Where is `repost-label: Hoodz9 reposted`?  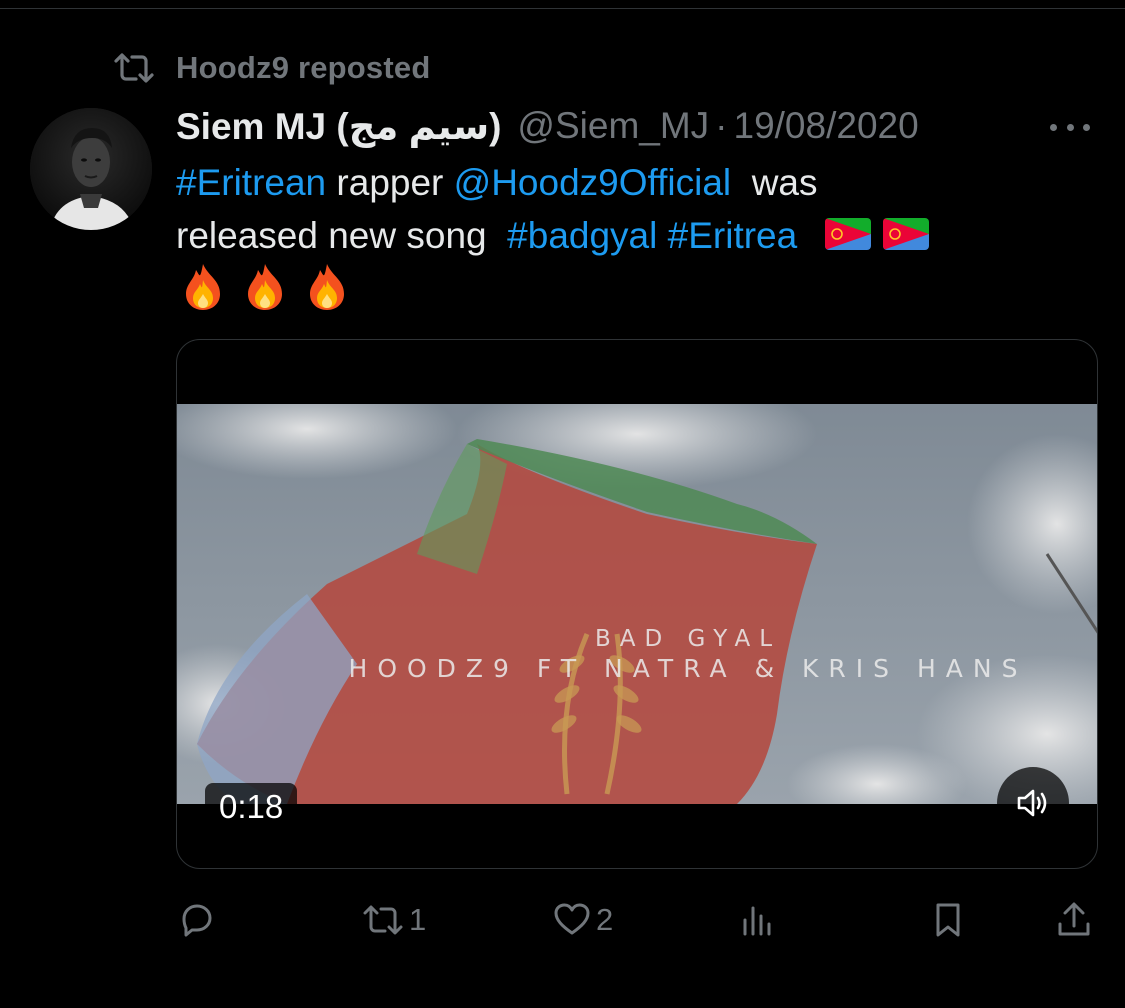 repost-label: Hoodz9 reposted is located at coordinates (303, 67).